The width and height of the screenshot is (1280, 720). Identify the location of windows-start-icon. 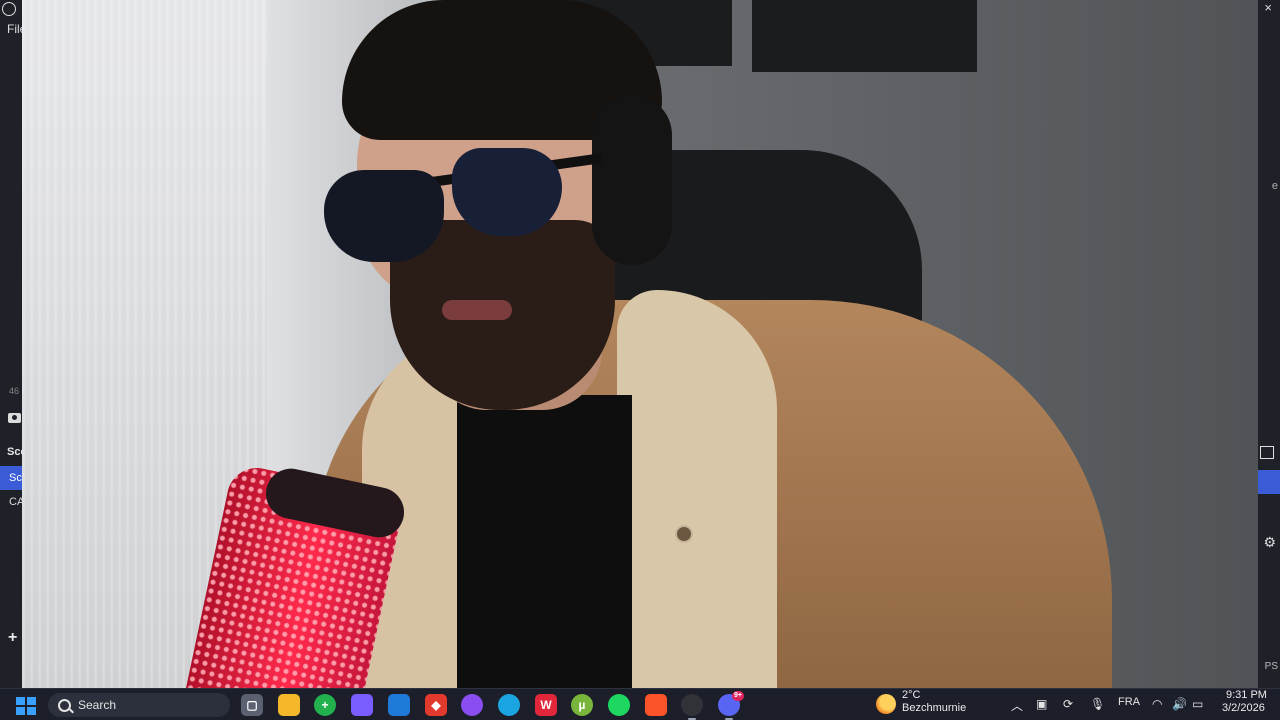
(26, 706).